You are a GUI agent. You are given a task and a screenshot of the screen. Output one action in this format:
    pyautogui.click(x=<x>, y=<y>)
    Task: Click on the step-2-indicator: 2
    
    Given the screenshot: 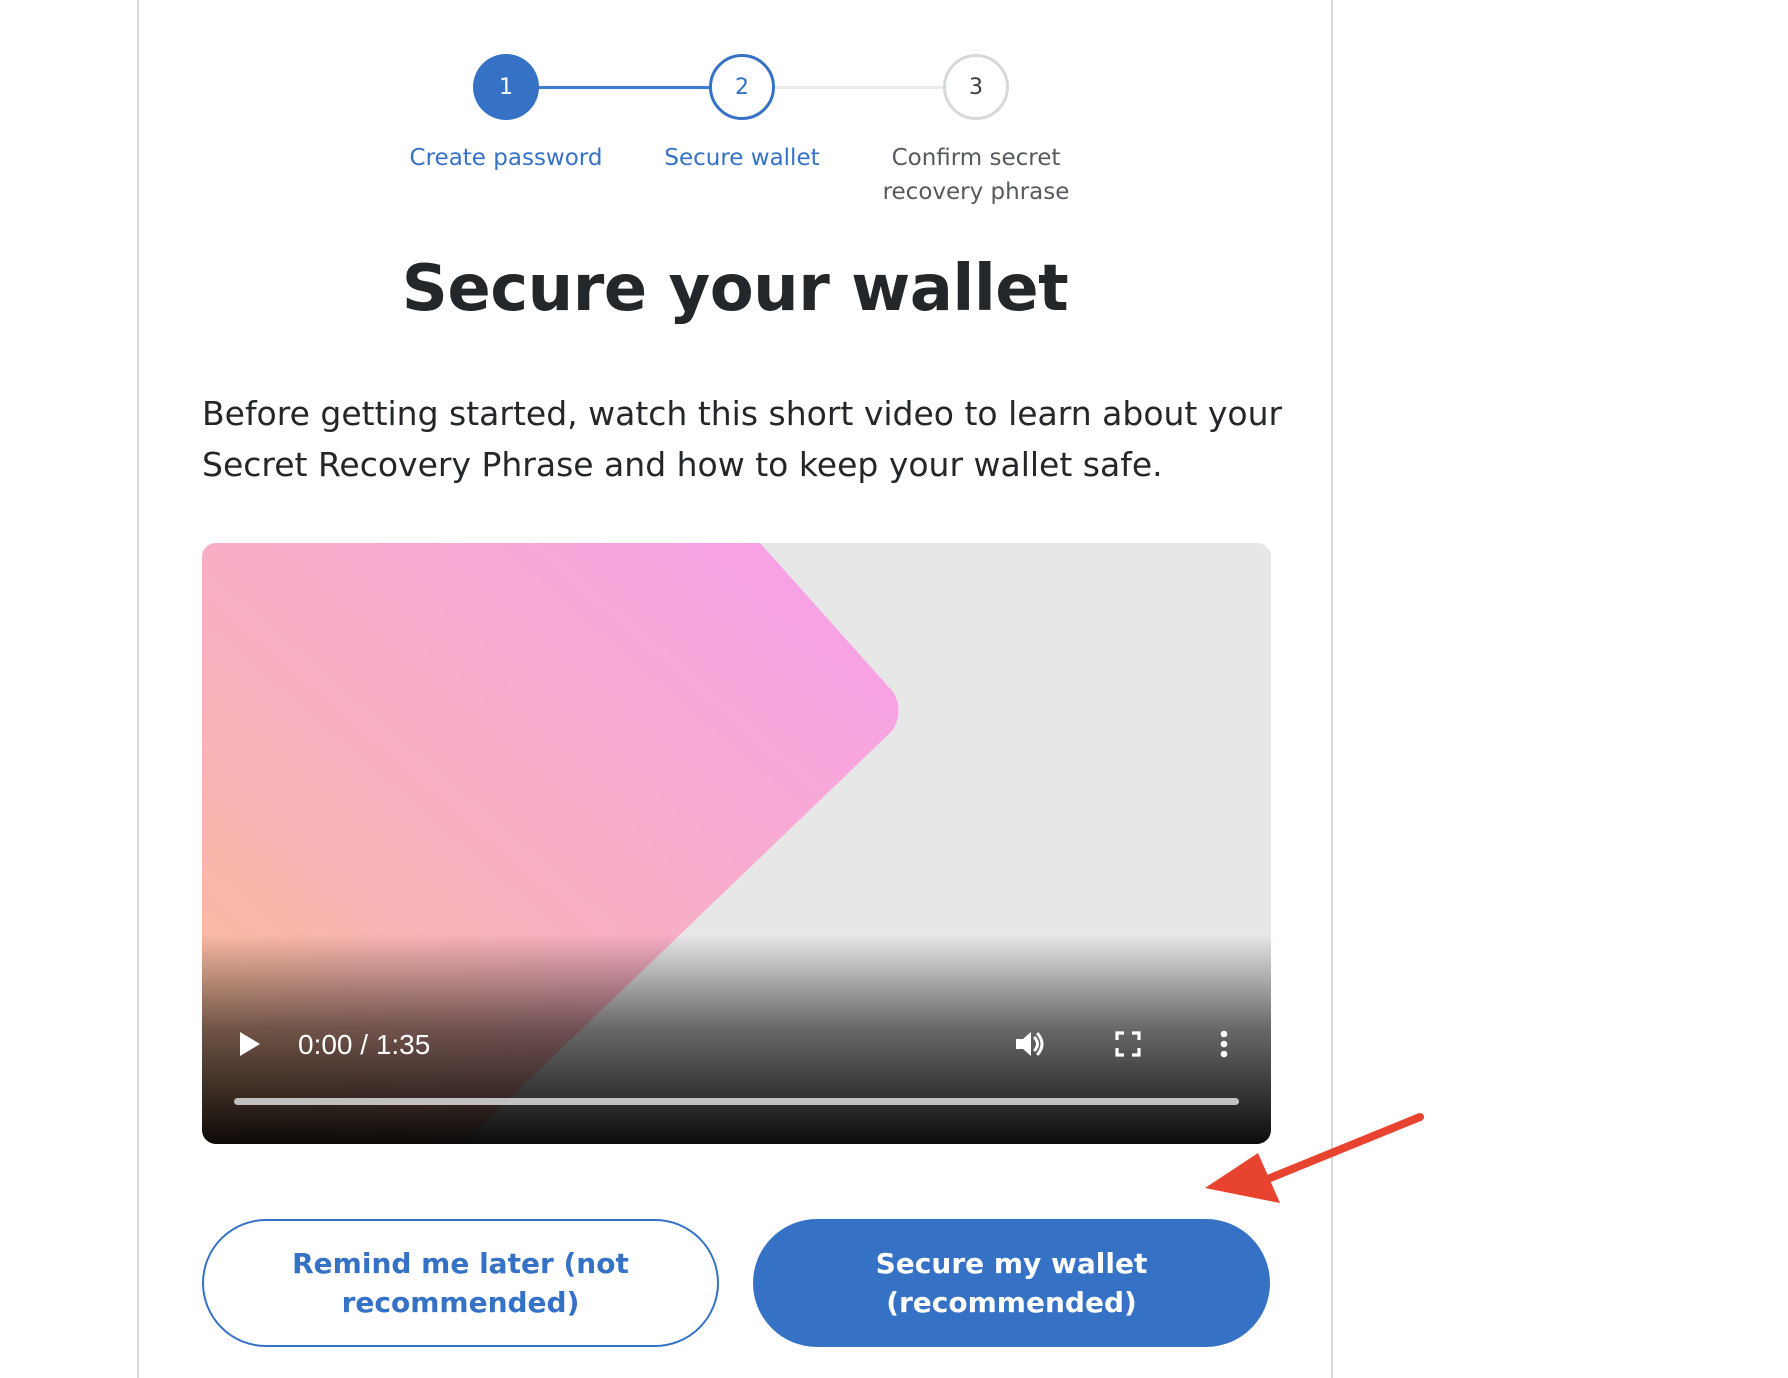 What is the action you would take?
    pyautogui.click(x=742, y=87)
    